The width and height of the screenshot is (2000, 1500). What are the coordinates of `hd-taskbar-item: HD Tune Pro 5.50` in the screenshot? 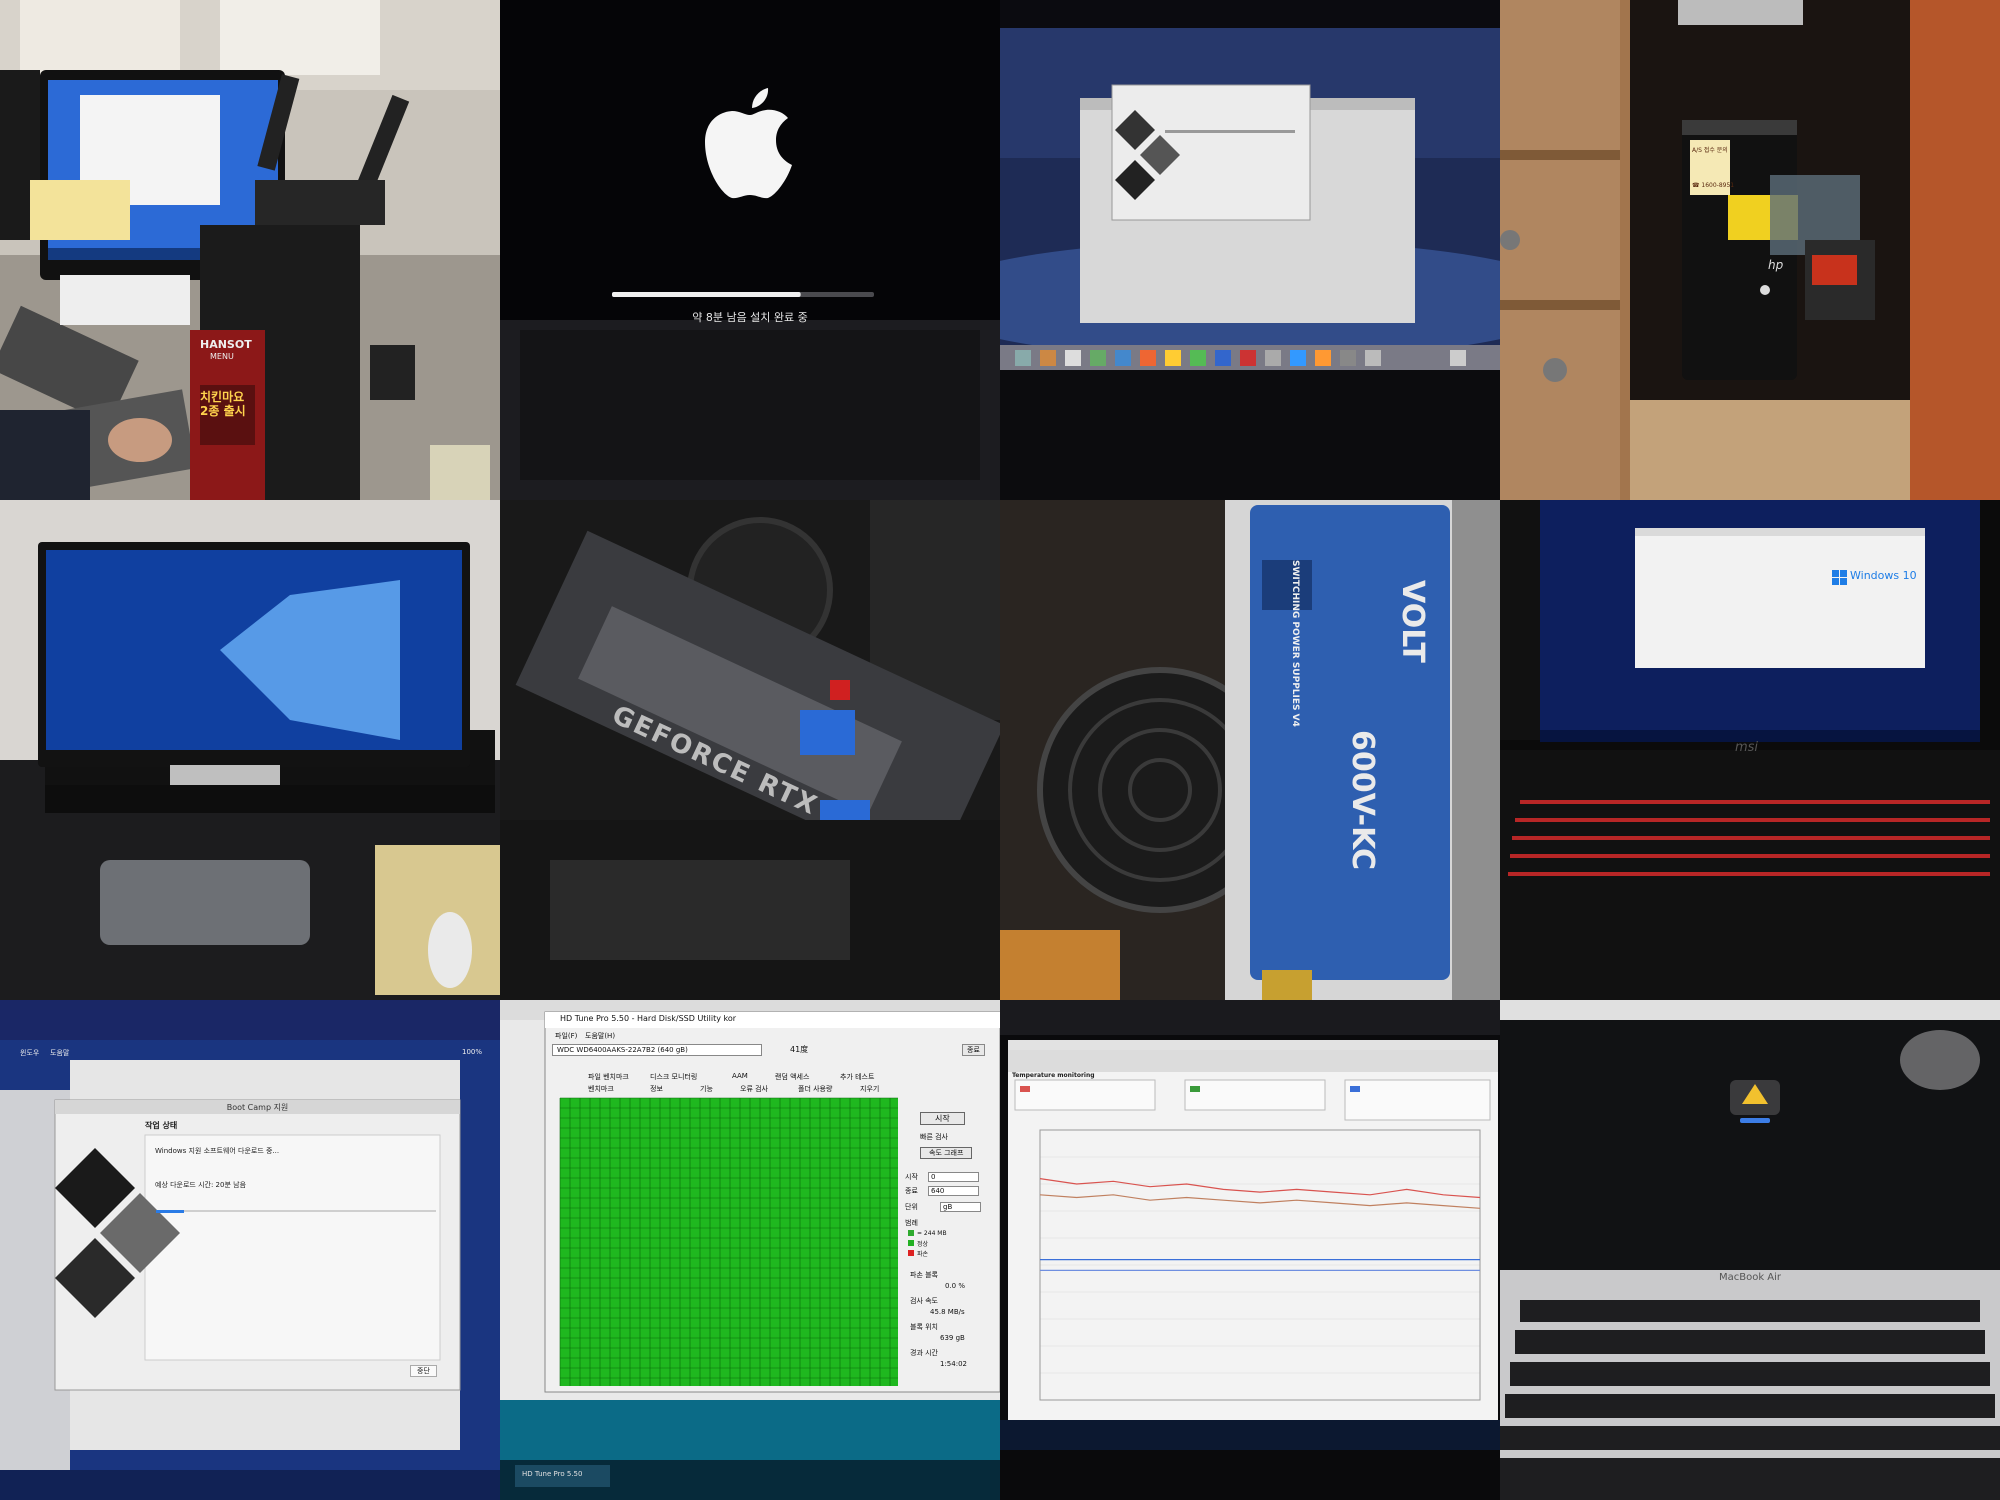 It's located at (552, 1474).